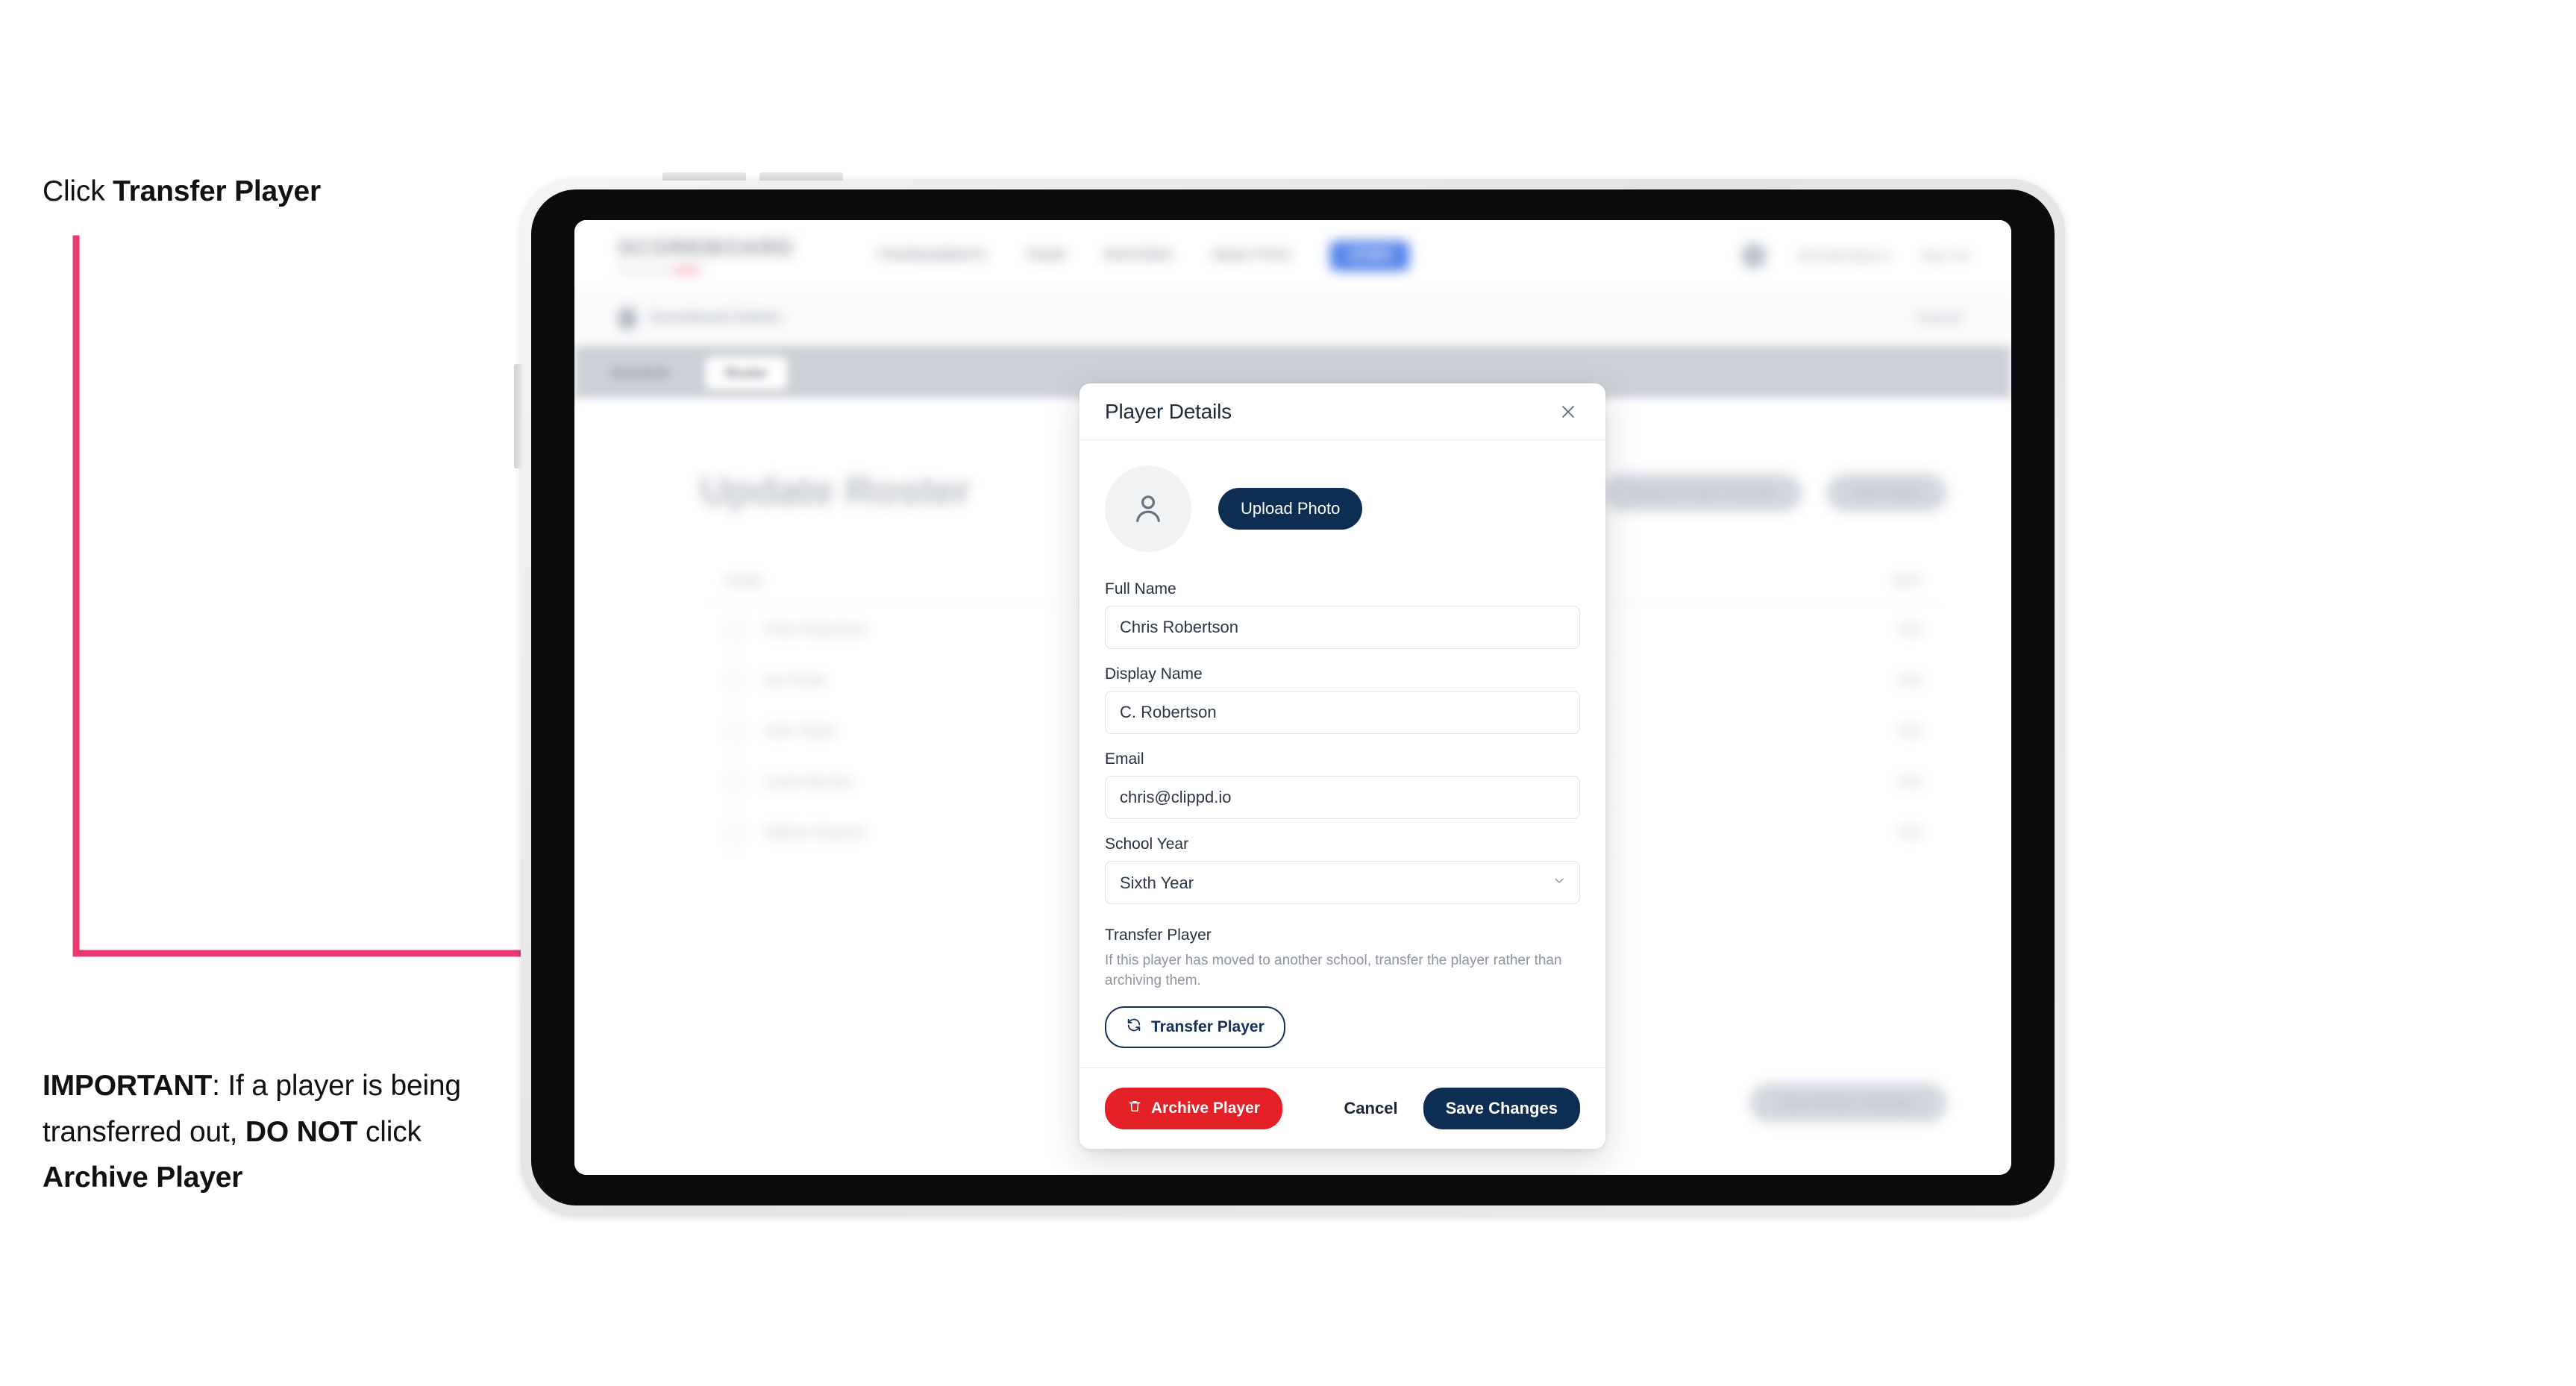 This screenshot has width=2576, height=1386. What do you see at coordinates (1342, 411) in the screenshot?
I see `modal-header: Player Details` at bounding box center [1342, 411].